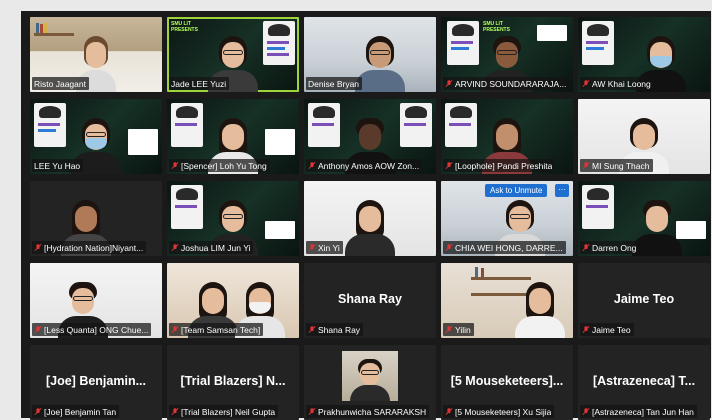 This screenshot has height=420, width=712. What do you see at coordinates (233, 300) in the screenshot?
I see `participant-tile-team-samsan: [Team Samsan Tech]` at bounding box center [233, 300].